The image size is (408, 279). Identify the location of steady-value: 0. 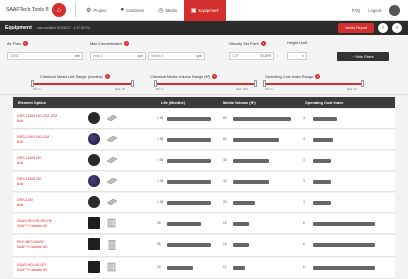
(162, 56).